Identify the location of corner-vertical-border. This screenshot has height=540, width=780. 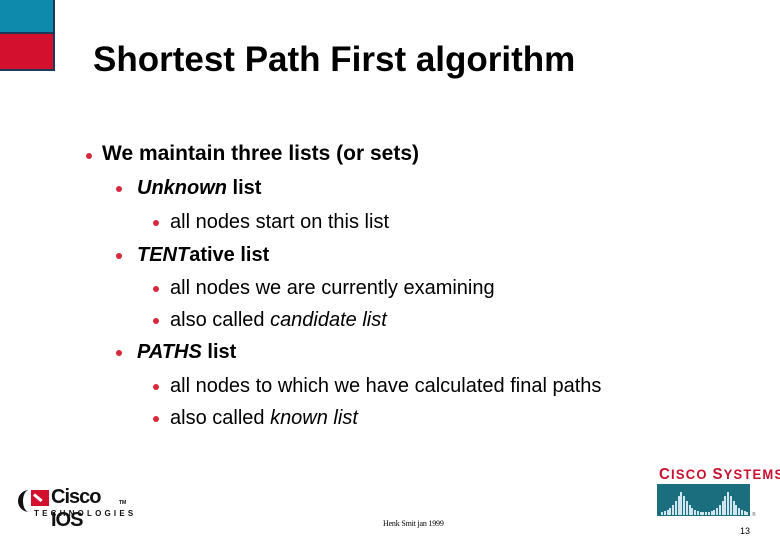
(54, 35).